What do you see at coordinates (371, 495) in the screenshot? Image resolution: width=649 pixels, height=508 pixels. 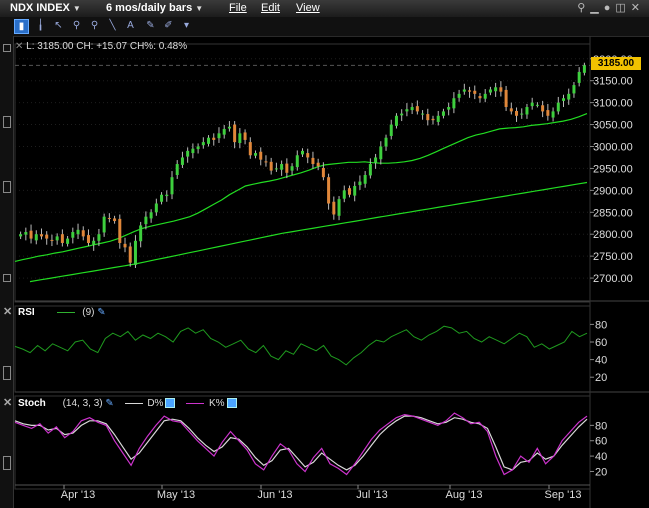 I see `x-tick-label: Jul '13` at bounding box center [371, 495].